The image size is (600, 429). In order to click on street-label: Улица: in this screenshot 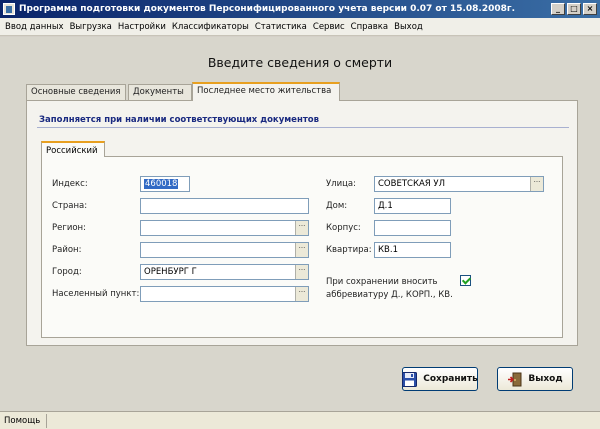, I will do `click(341, 184)`.